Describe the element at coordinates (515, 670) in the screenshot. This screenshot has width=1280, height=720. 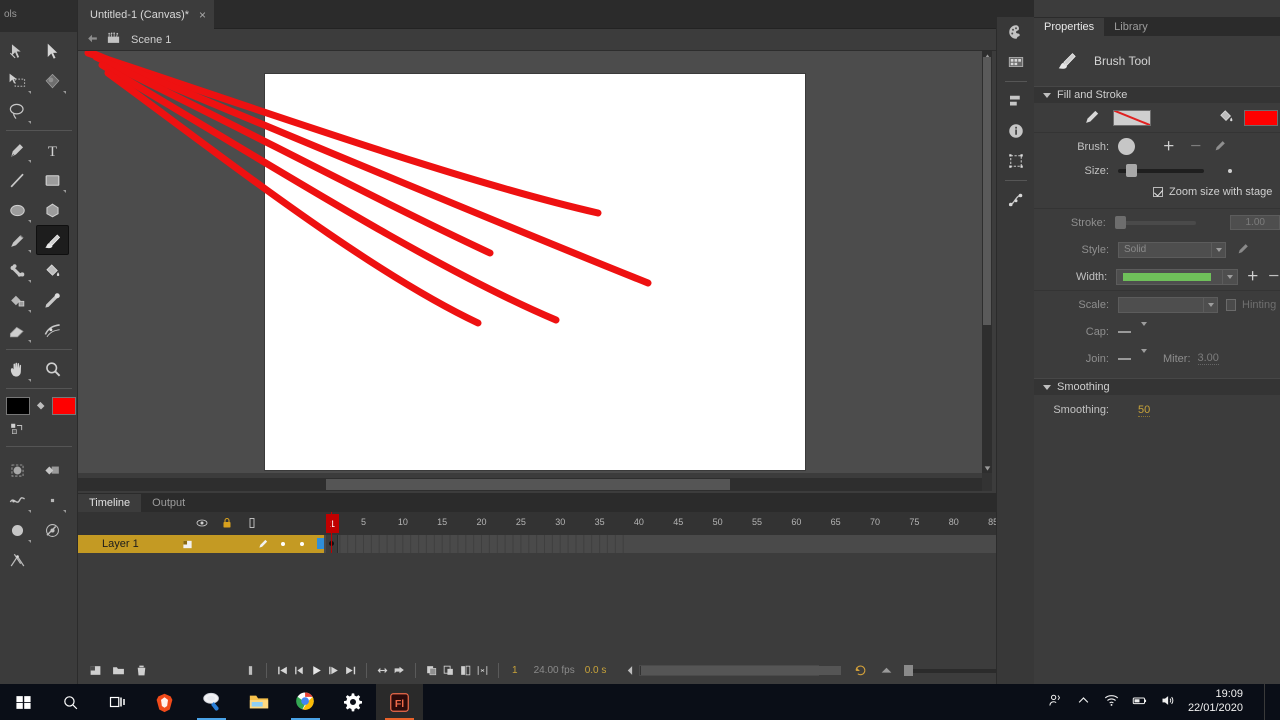
I see `current-frame-value: 1` at that location.